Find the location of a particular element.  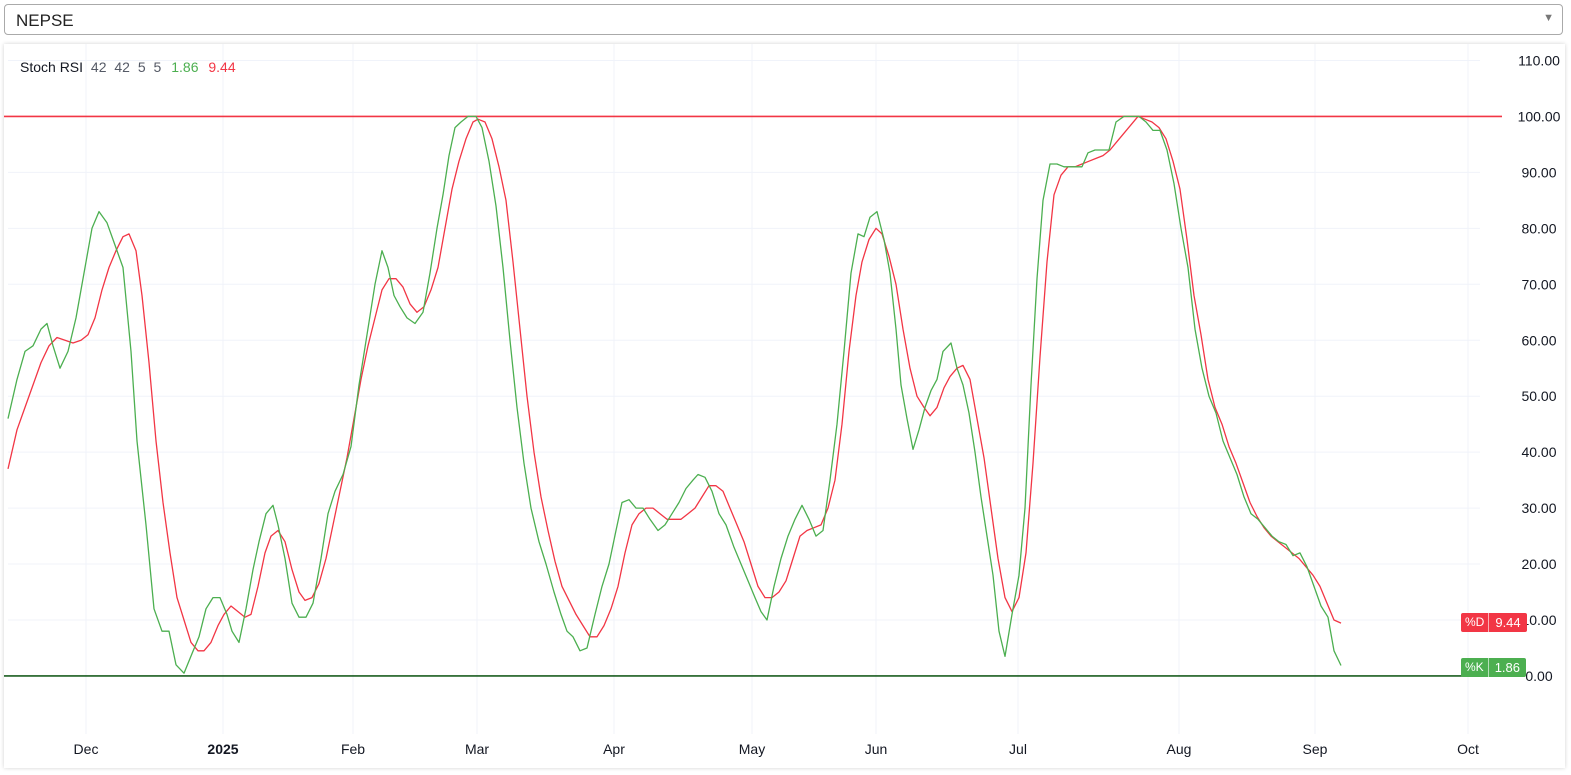

x-axis-tick-label: Mar is located at coordinates (477, 749).